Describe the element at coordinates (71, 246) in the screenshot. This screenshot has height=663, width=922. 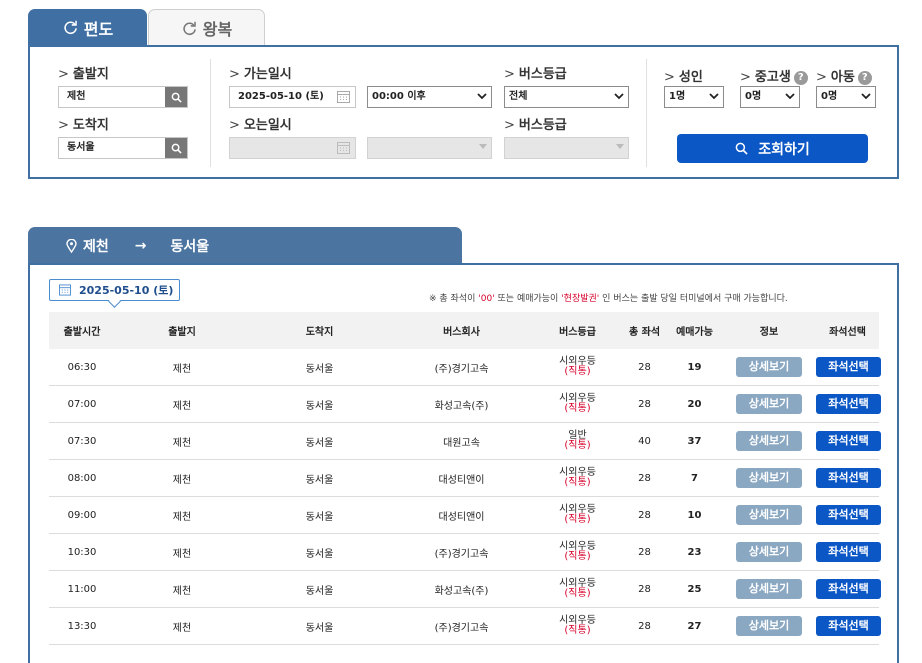
I see `location-pin-icon` at that location.